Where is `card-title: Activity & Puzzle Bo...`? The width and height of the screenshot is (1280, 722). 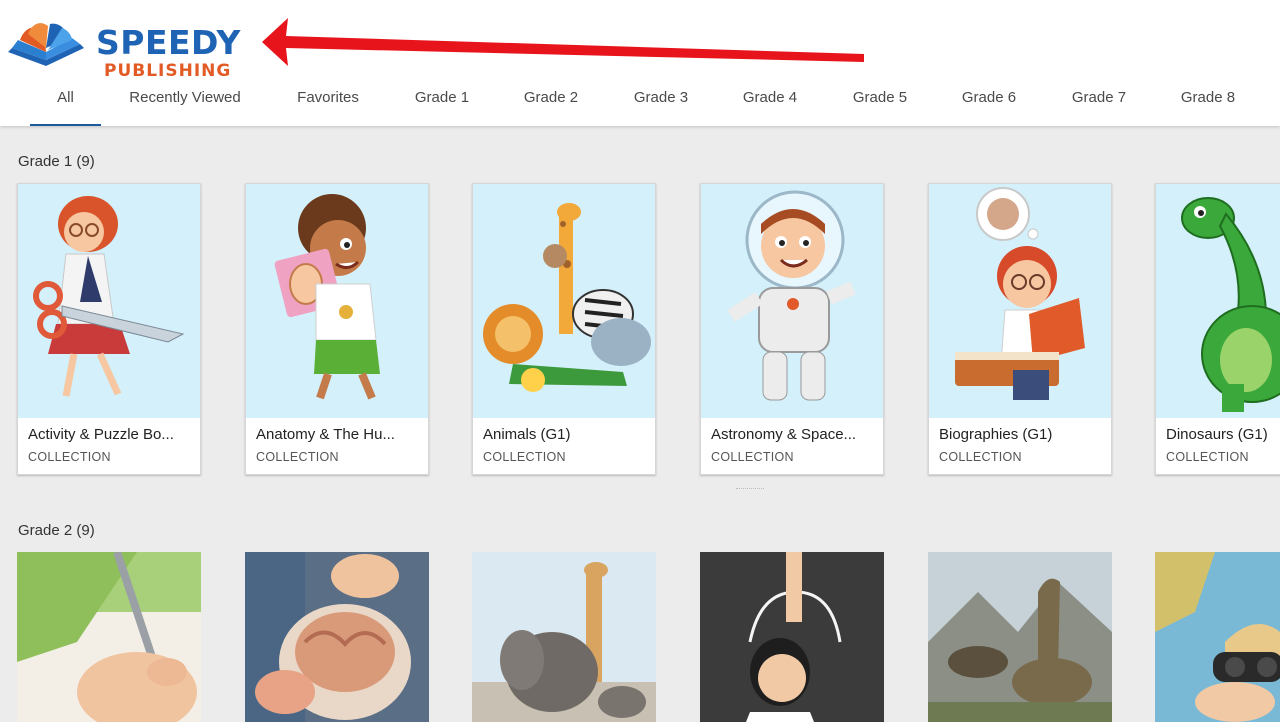 card-title: Activity & Puzzle Bo... is located at coordinates (101, 434).